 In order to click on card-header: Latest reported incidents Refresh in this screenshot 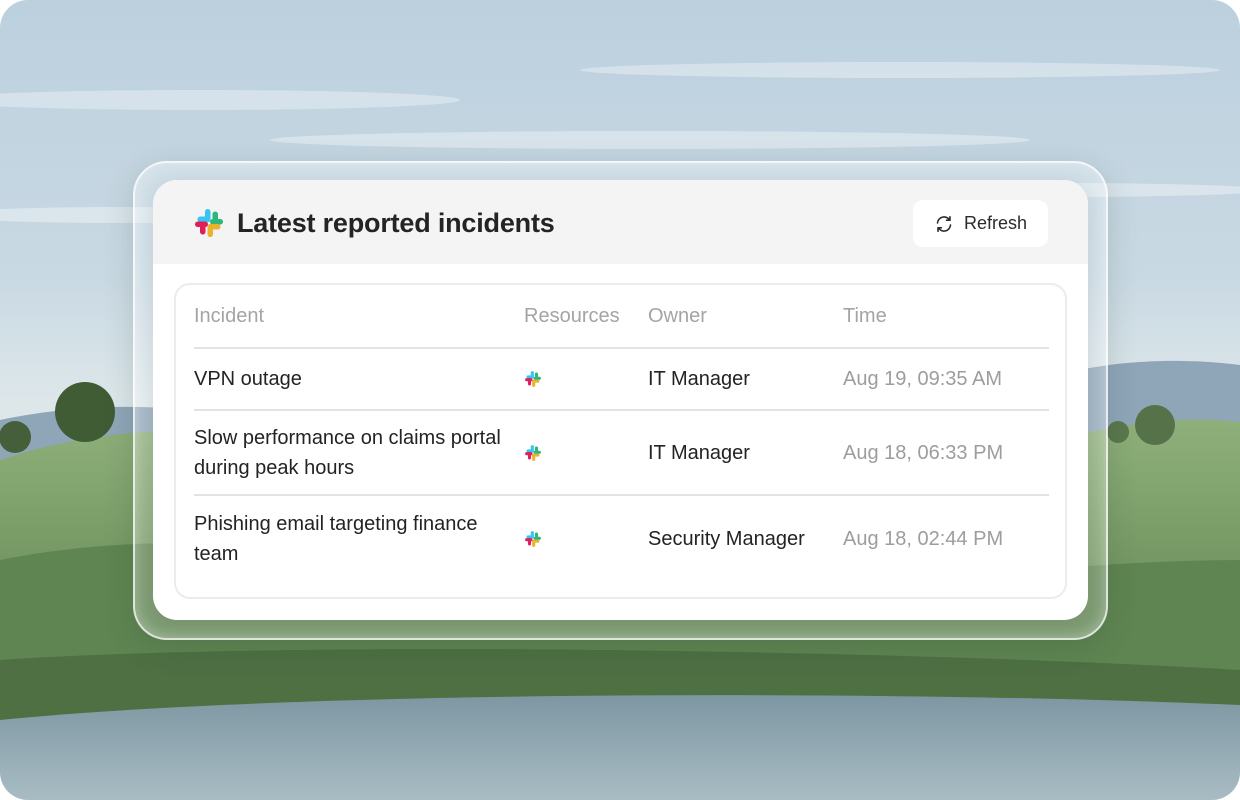, I will do `click(620, 222)`.